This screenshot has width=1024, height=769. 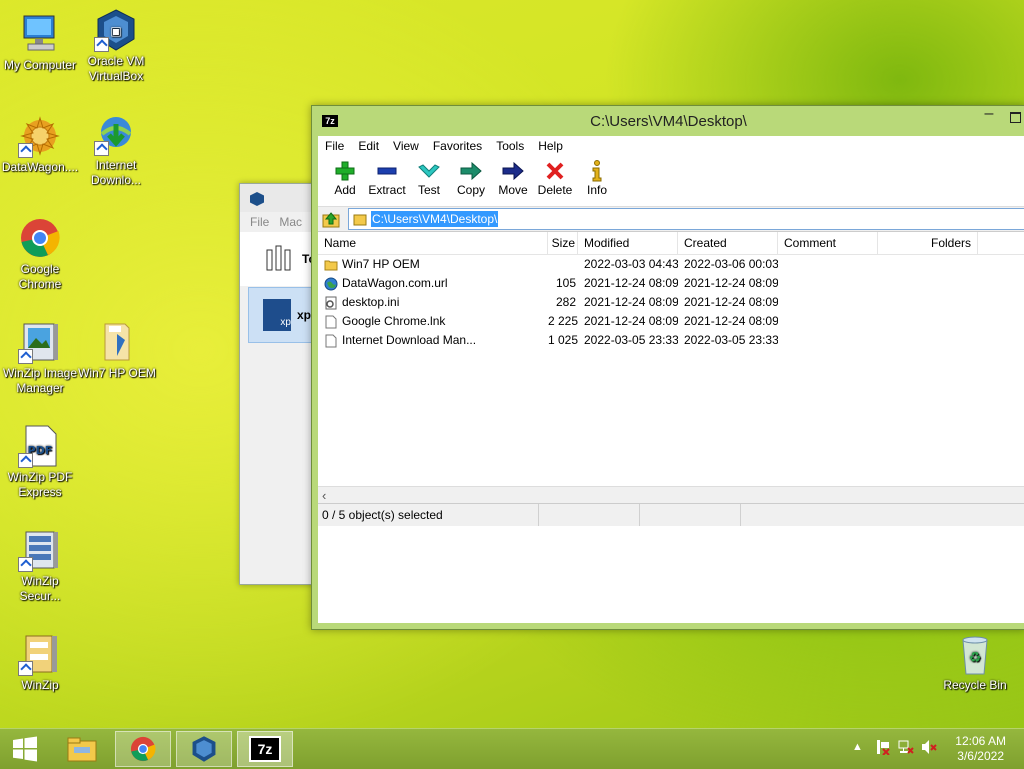 I want to click on internet-download-manager-icon, so click(x=116, y=134).